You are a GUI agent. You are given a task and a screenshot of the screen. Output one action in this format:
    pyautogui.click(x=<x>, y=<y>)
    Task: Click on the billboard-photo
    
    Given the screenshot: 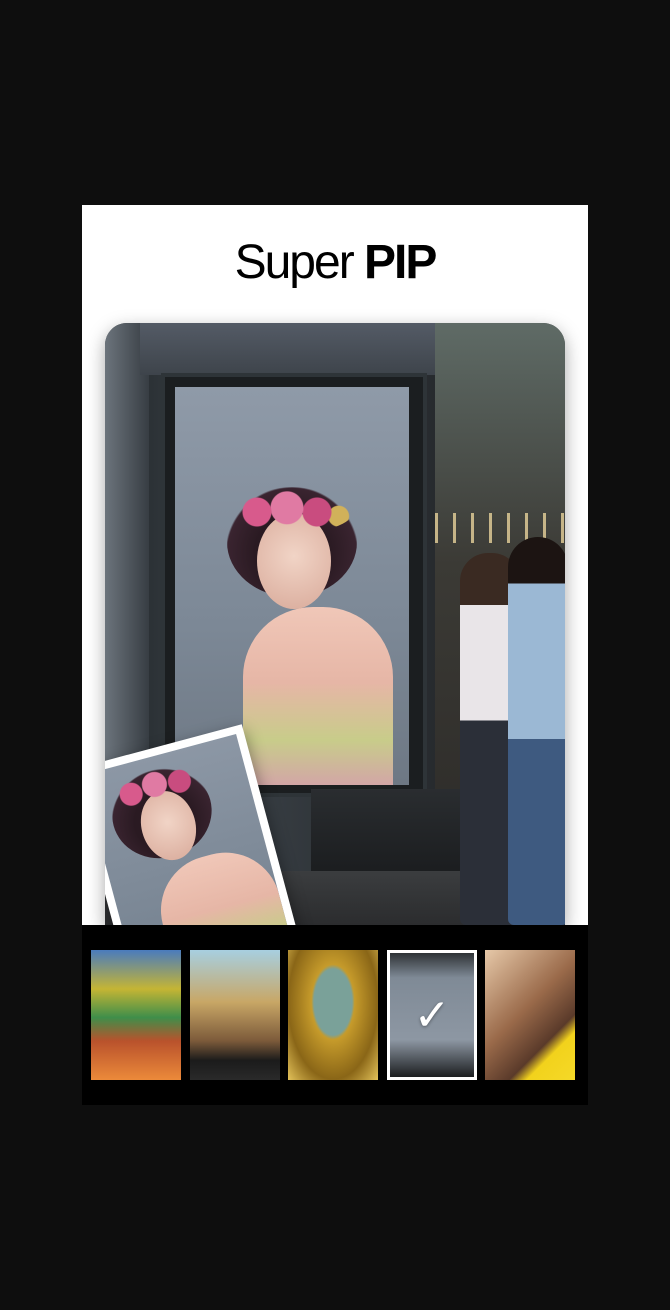 What is the action you would take?
    pyautogui.click(x=292, y=586)
    